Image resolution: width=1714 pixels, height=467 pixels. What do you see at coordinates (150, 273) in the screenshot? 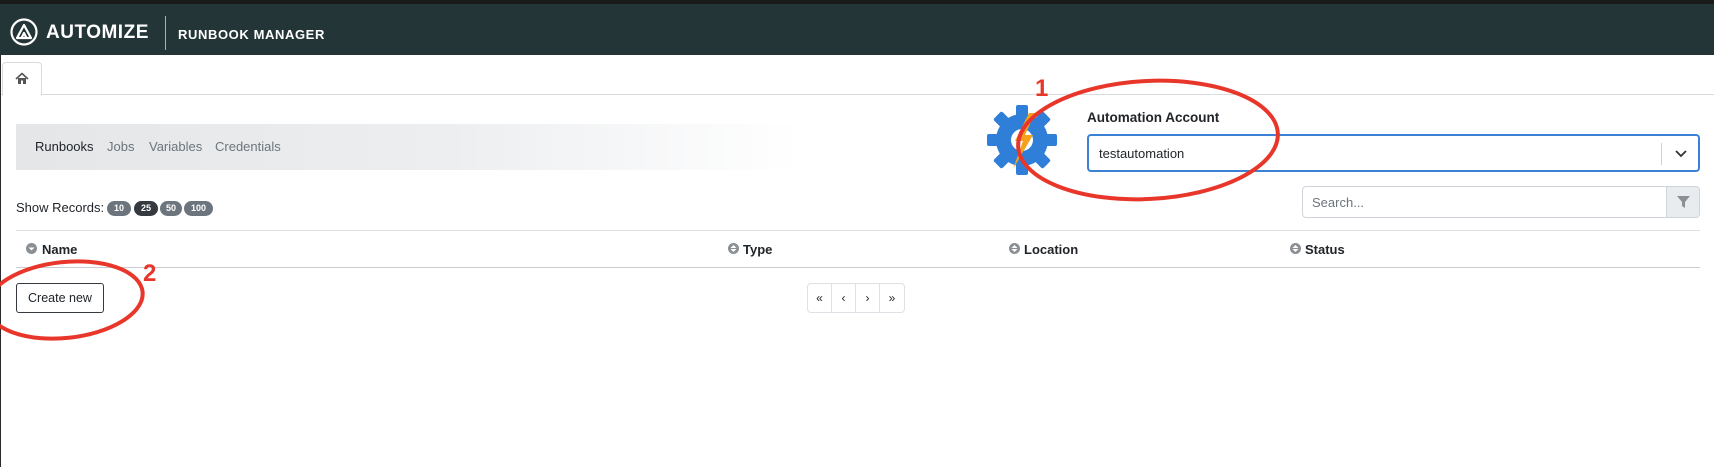
I see `annotation-number-2: 2` at bounding box center [150, 273].